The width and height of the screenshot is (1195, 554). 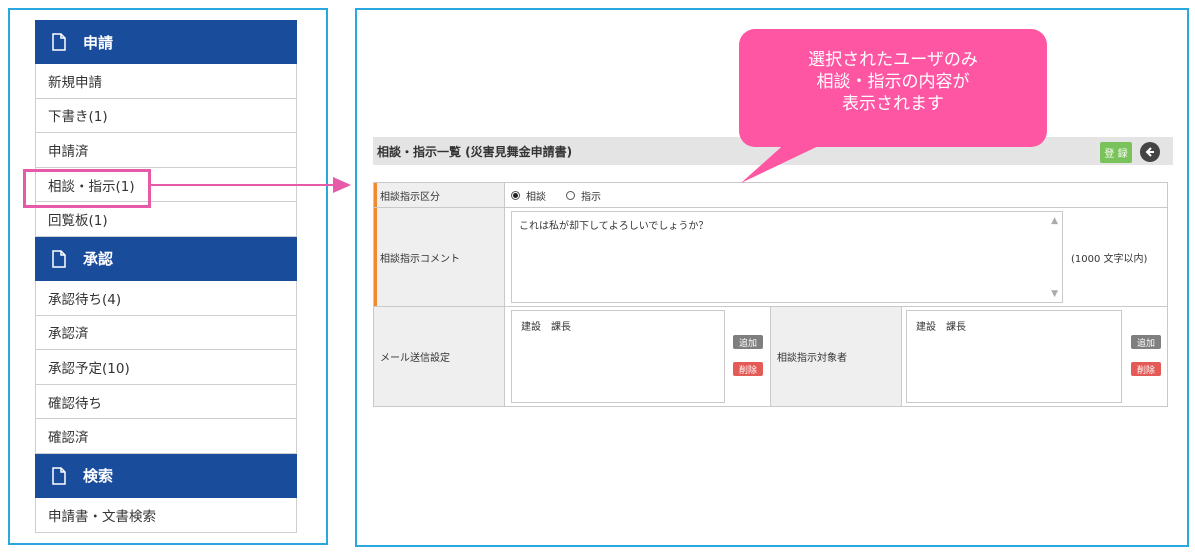 I want to click on target-delete-button: 削除, so click(x=1146, y=369).